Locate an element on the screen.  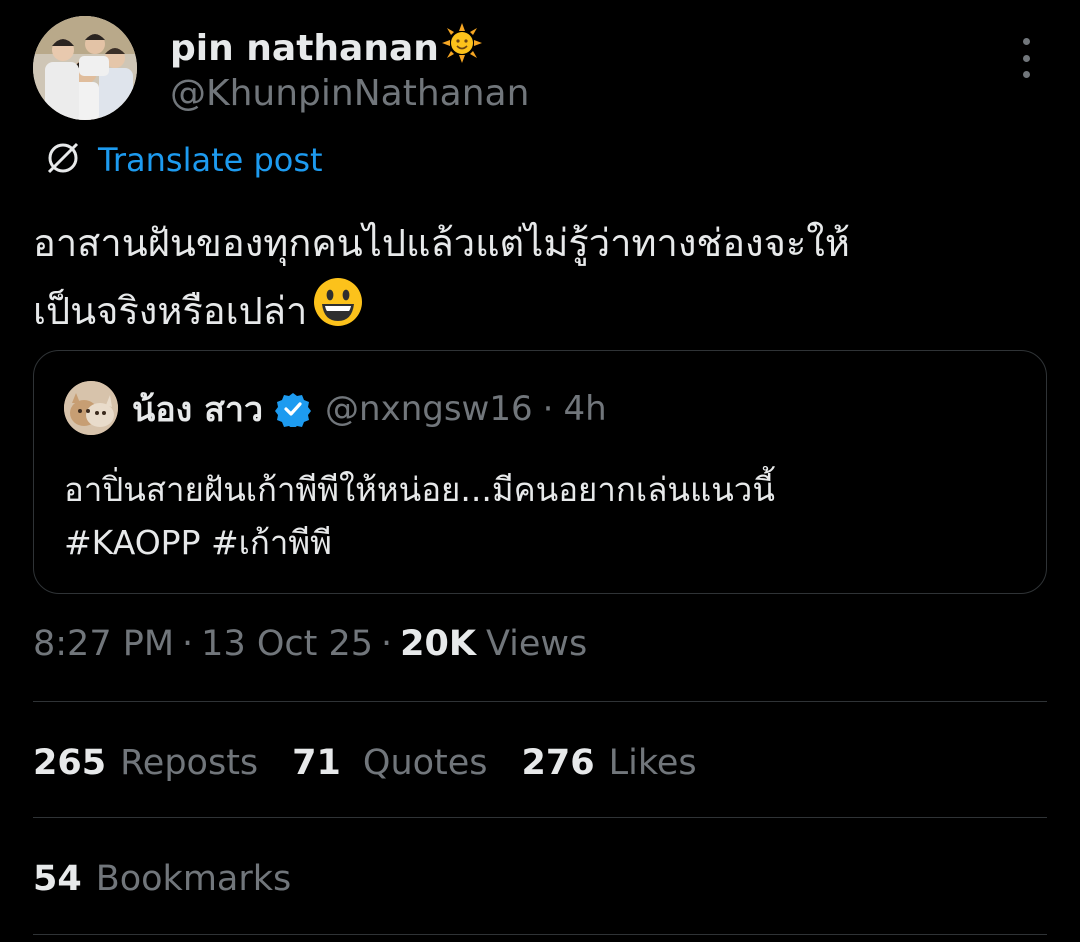
reposts-count: 265 is located at coordinates (70, 763).